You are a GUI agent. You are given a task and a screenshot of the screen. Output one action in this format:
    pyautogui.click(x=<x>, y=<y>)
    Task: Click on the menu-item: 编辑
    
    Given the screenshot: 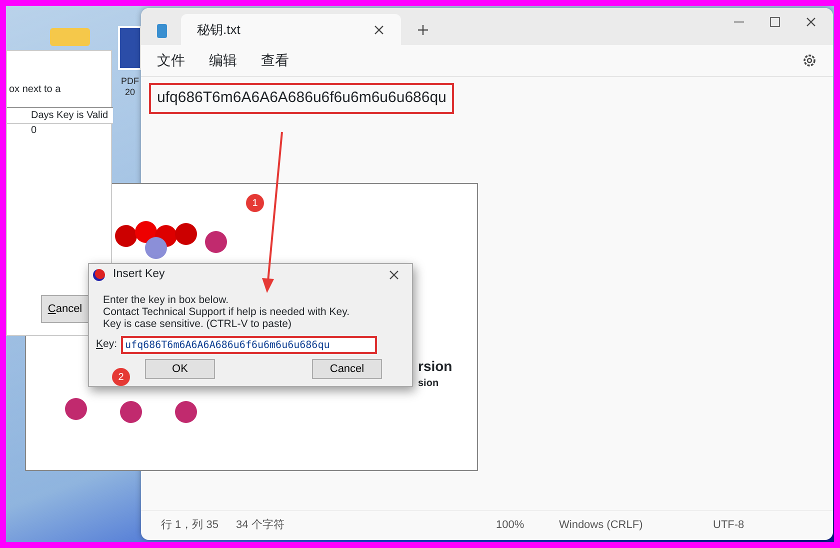 What is the action you would take?
    pyautogui.click(x=223, y=60)
    